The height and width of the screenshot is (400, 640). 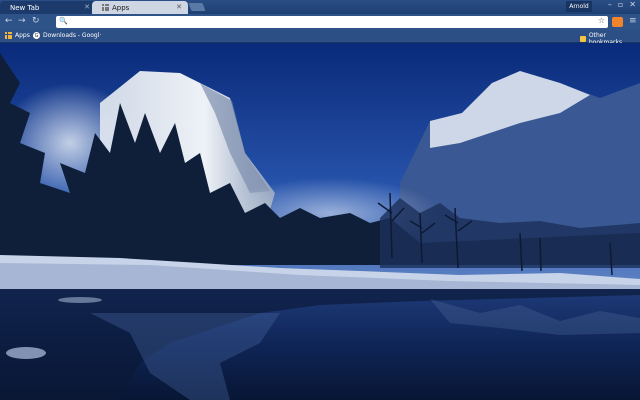 What do you see at coordinates (601, 20) in the screenshot?
I see `star-icon: ☆` at bounding box center [601, 20].